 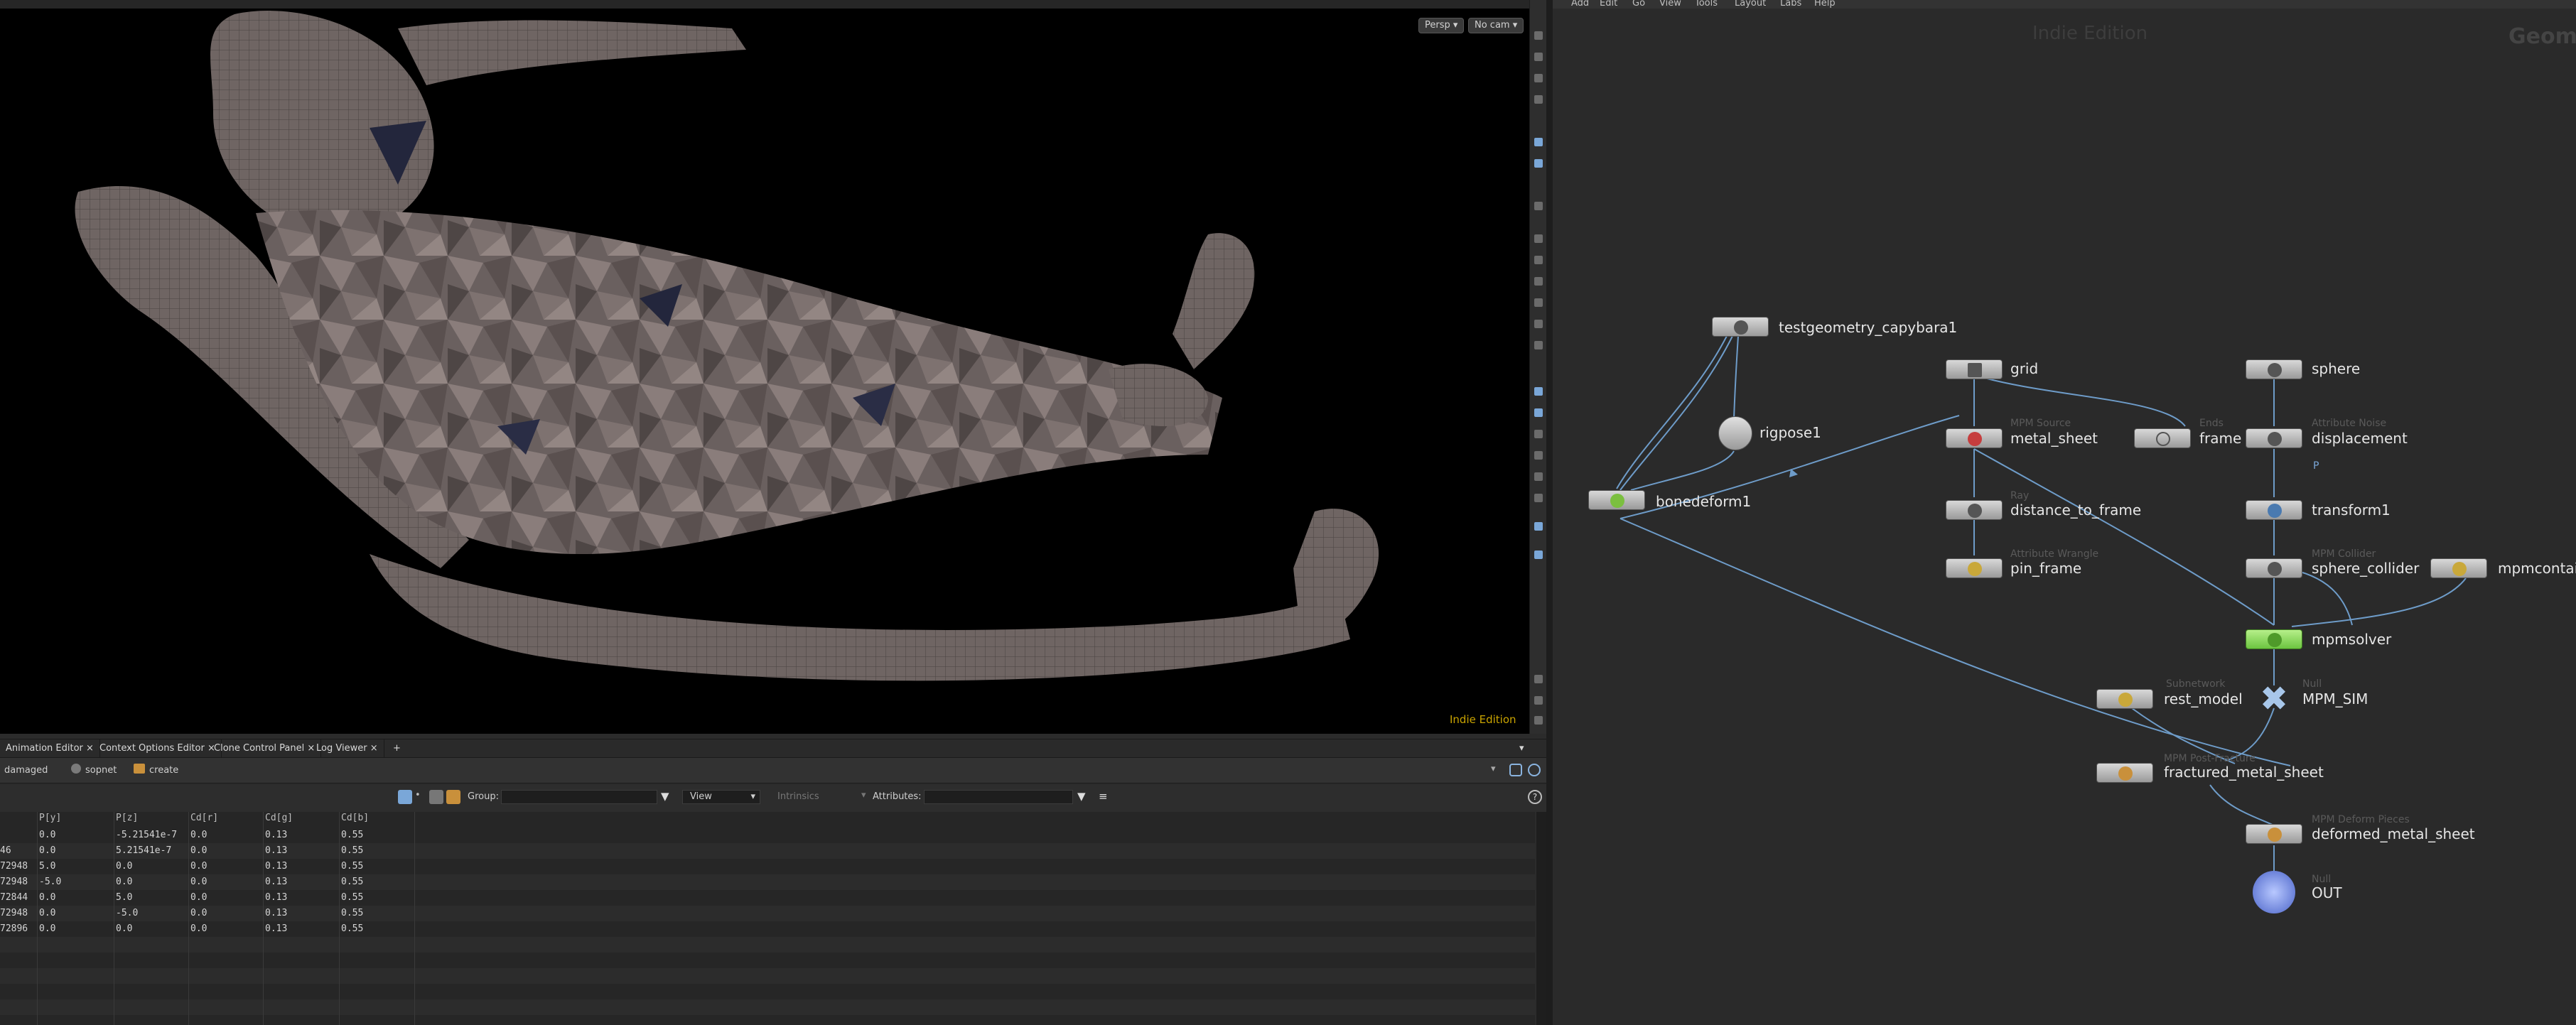 What do you see at coordinates (1538, 555) in the screenshot?
I see `light-link-icon` at bounding box center [1538, 555].